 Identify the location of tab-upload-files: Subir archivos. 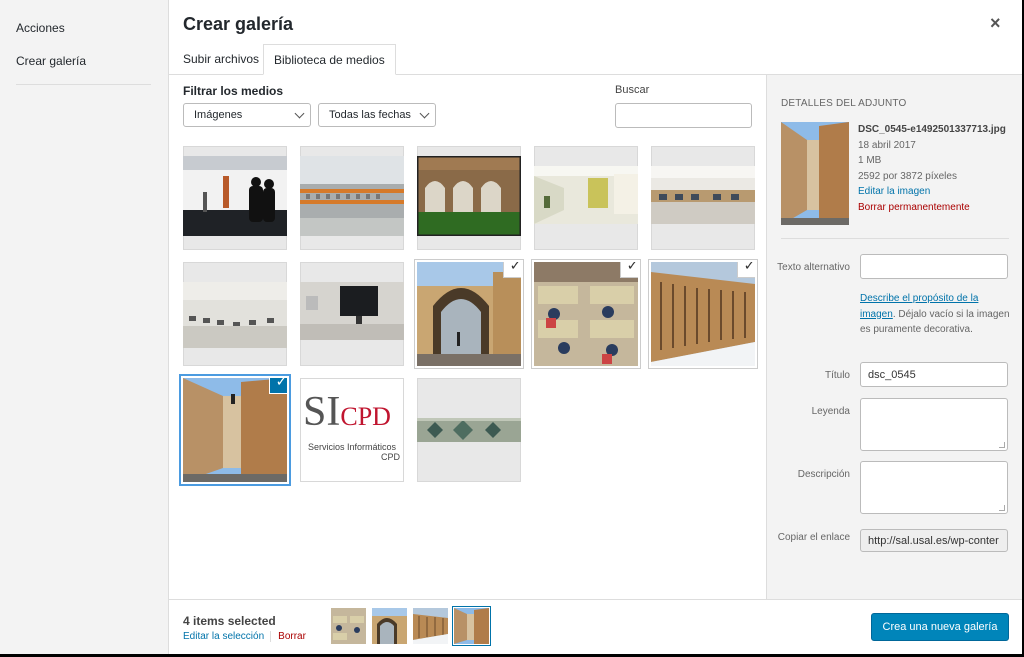
(221, 59).